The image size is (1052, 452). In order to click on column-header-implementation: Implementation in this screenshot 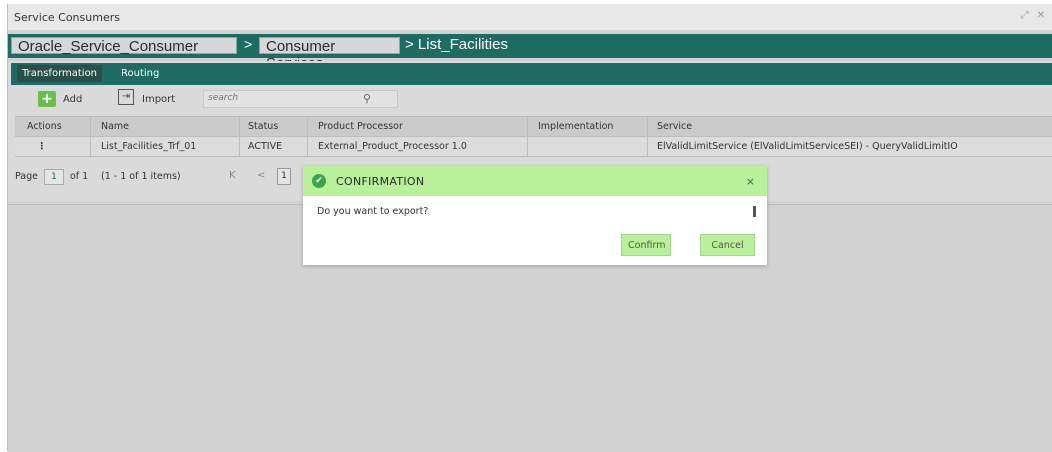, I will do `click(576, 126)`.